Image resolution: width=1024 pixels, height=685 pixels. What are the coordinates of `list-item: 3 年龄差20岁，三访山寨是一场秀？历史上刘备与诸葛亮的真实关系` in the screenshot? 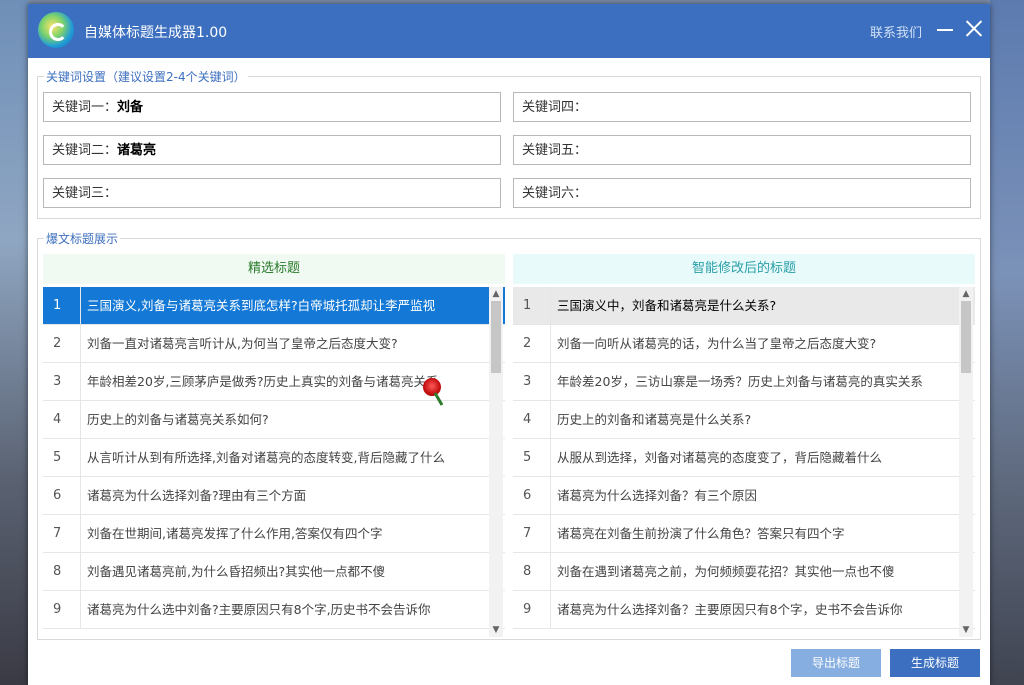 It's located at (744, 382).